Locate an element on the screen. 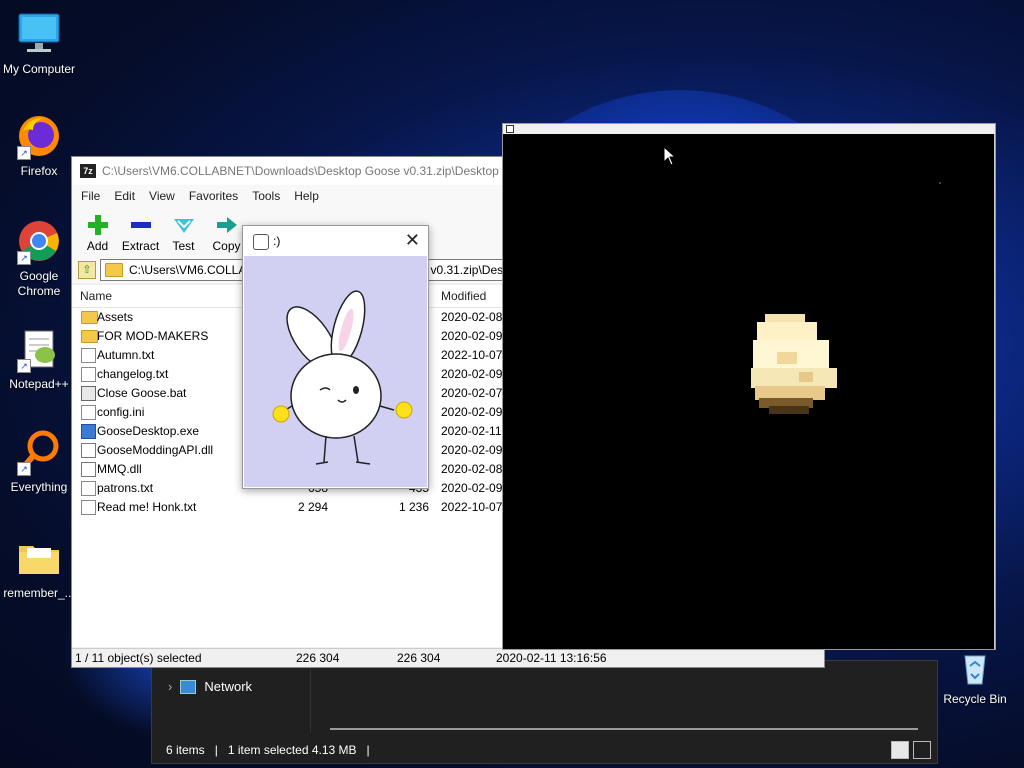 Image resolution: width=1024 pixels, height=768 pixels. bunny-image is located at coordinates (335, 371).